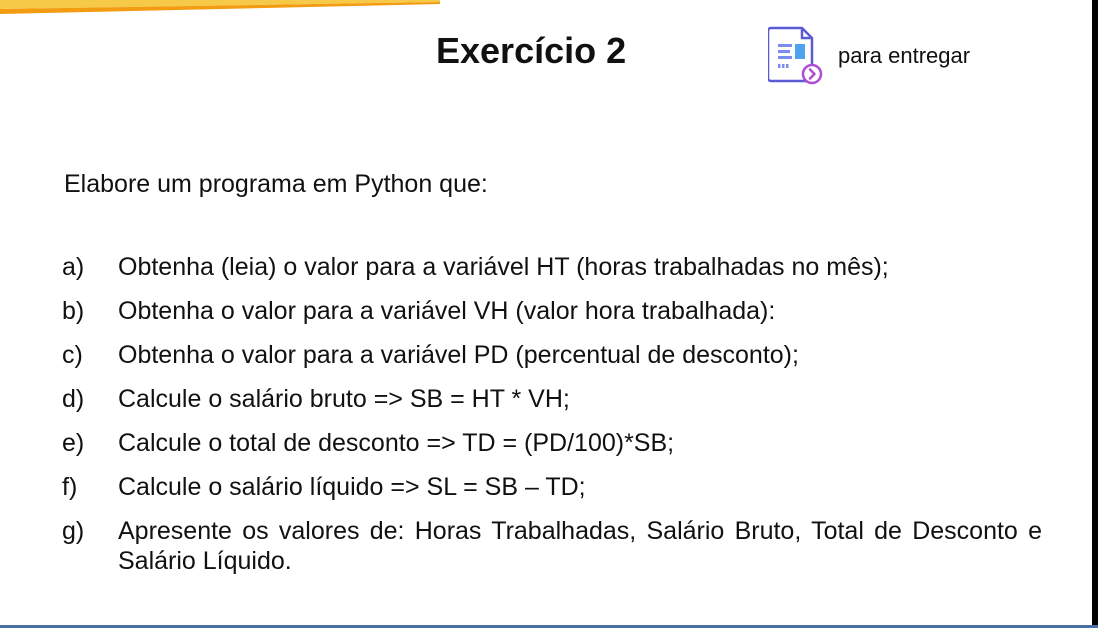 The image size is (1098, 628). I want to click on task-letter: b), so click(73, 311).